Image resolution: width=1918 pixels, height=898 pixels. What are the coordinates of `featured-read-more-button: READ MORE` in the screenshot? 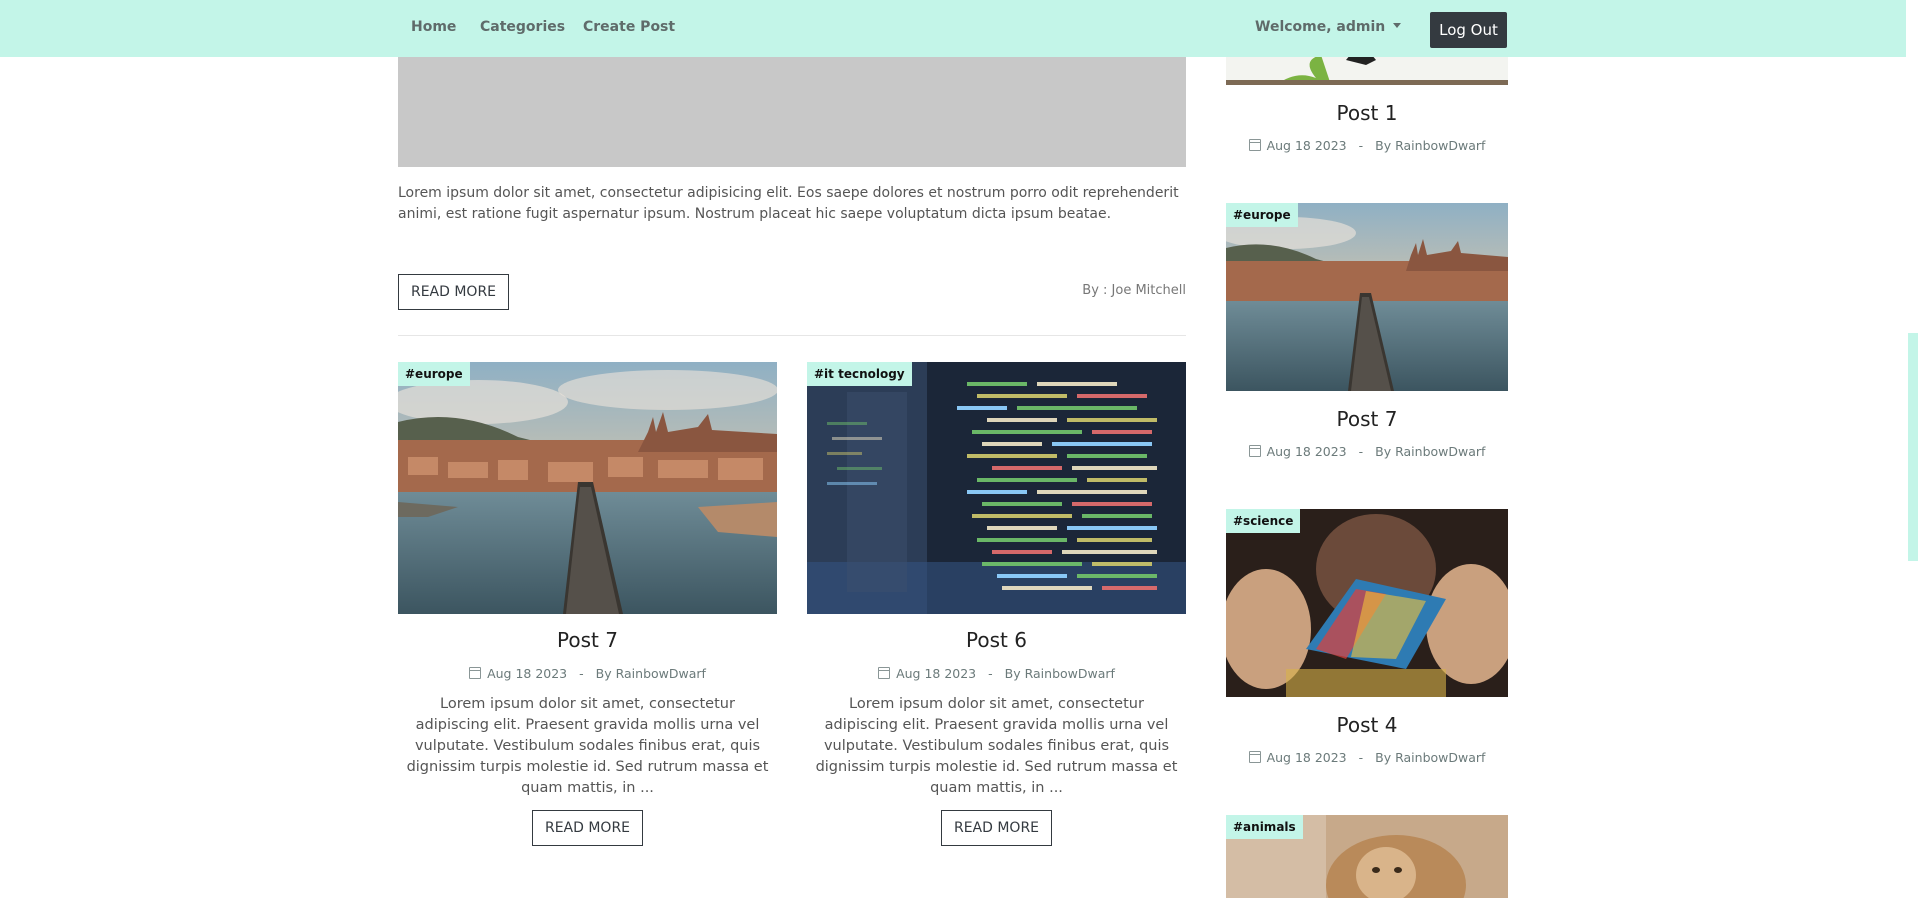 It's located at (453, 292).